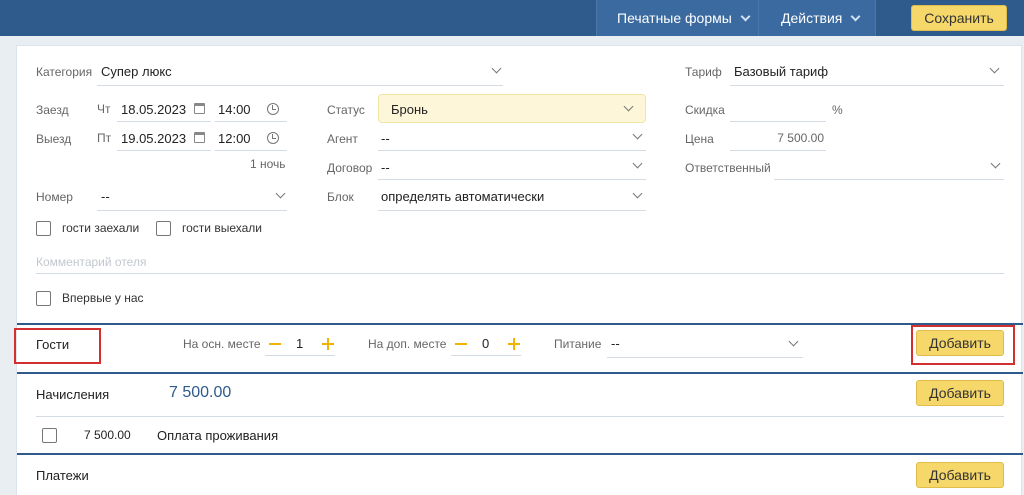  I want to click on block-label: Блок, so click(340, 197).